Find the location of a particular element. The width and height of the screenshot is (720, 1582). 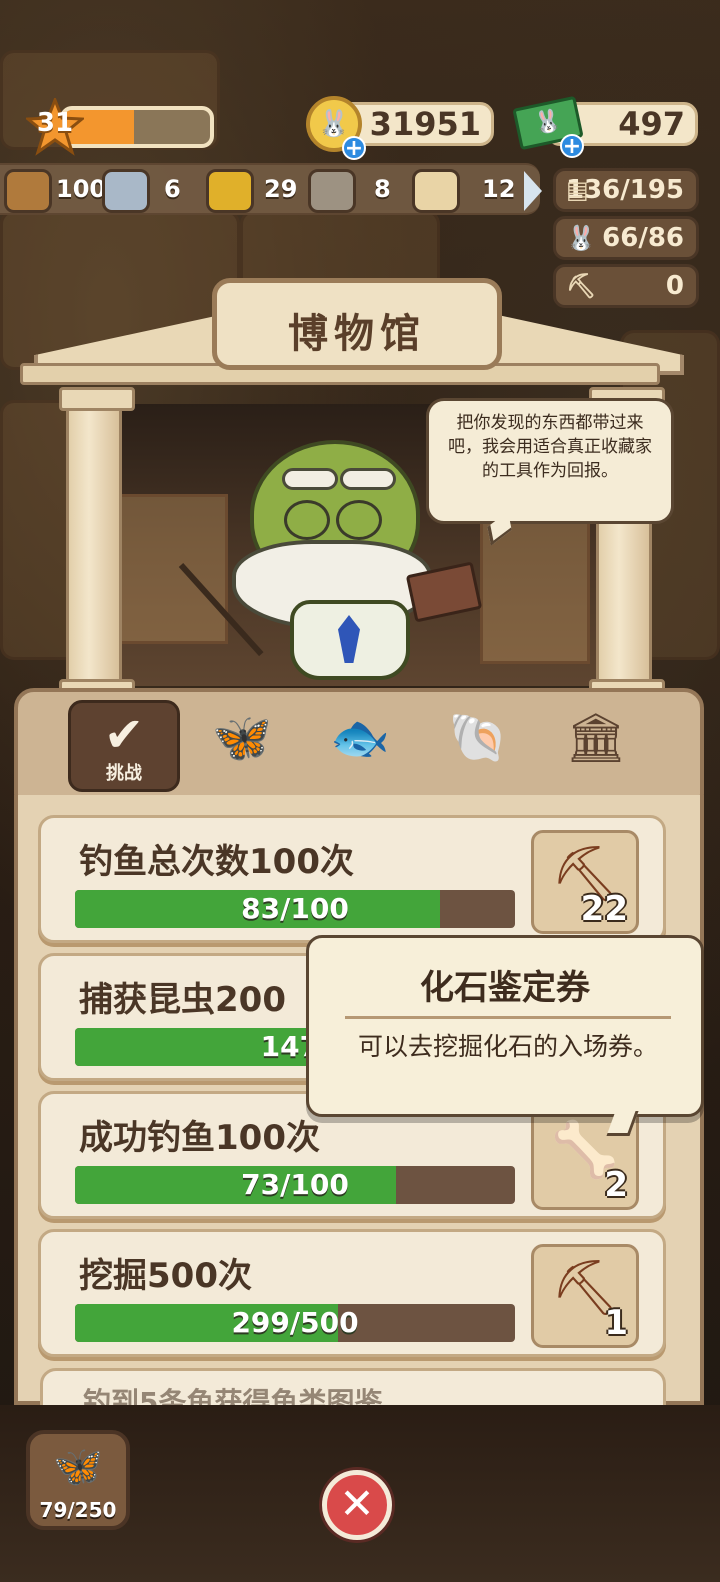

tab-insects: 🦋 is located at coordinates (242, 746).